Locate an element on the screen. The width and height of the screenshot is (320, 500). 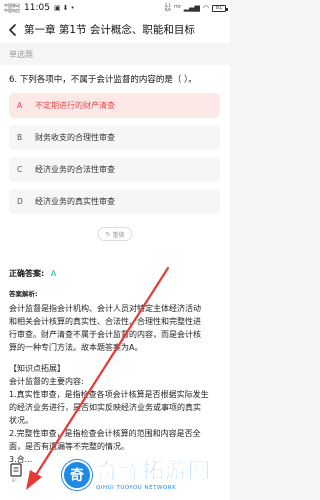
answer-sheet-icon is located at coordinates (16, 470).